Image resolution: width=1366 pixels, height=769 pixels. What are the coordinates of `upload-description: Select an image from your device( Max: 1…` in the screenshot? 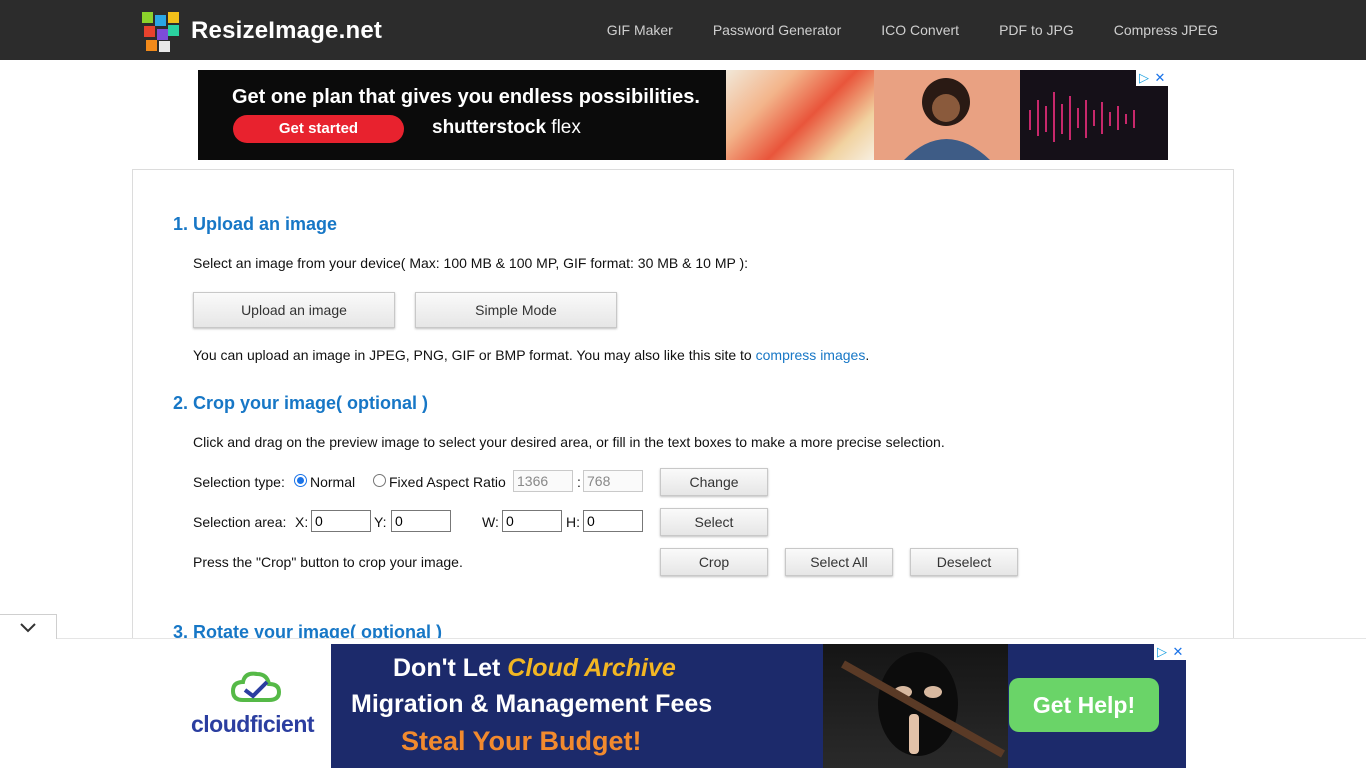 It's located at (471, 263).